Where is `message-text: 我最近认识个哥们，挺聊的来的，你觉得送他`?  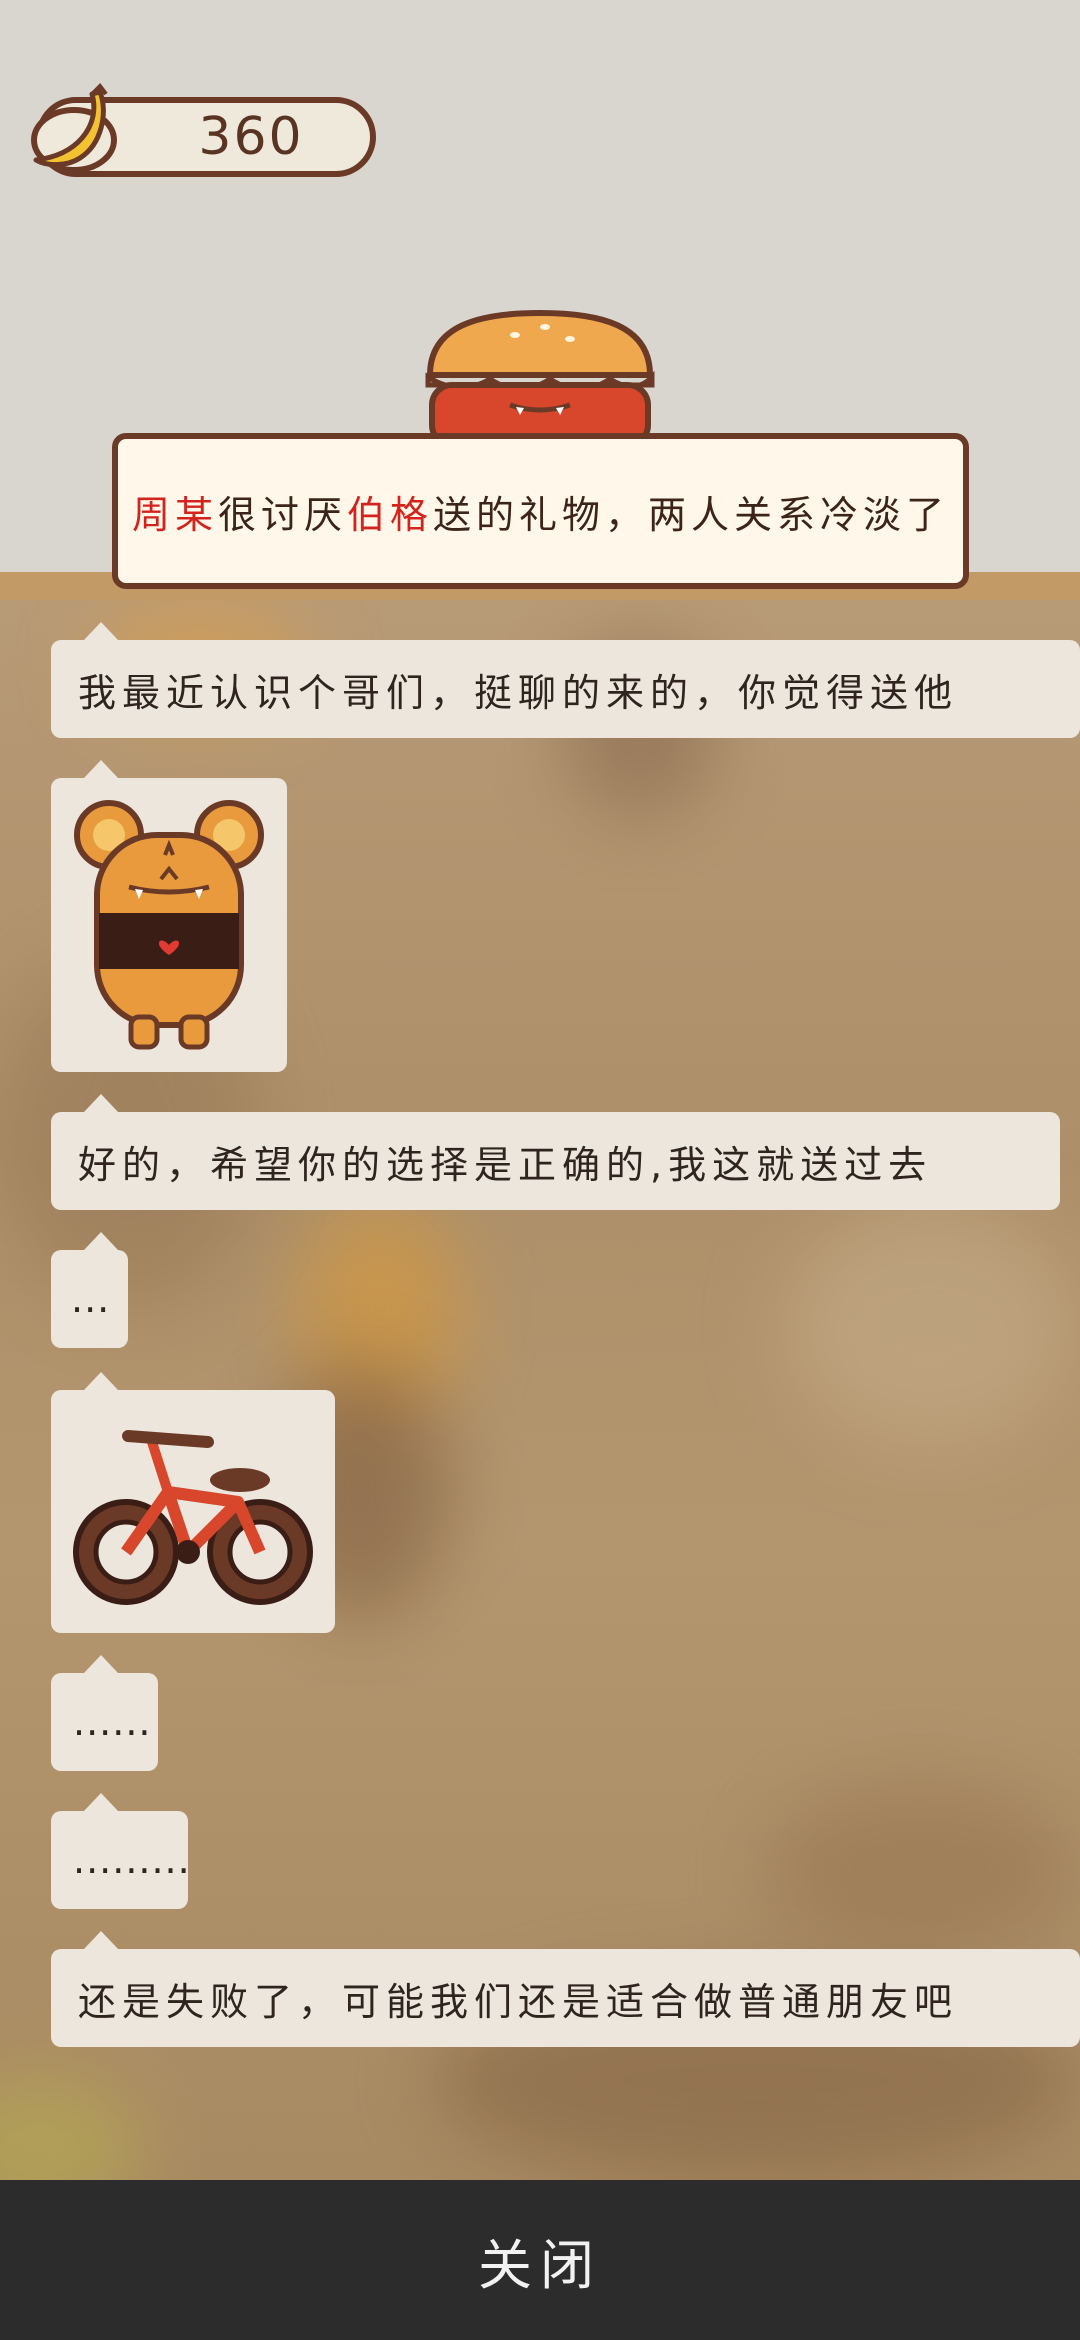
message-text: 我最近认识个哥们，挺聊的来的，你觉得送他 is located at coordinates (518, 692).